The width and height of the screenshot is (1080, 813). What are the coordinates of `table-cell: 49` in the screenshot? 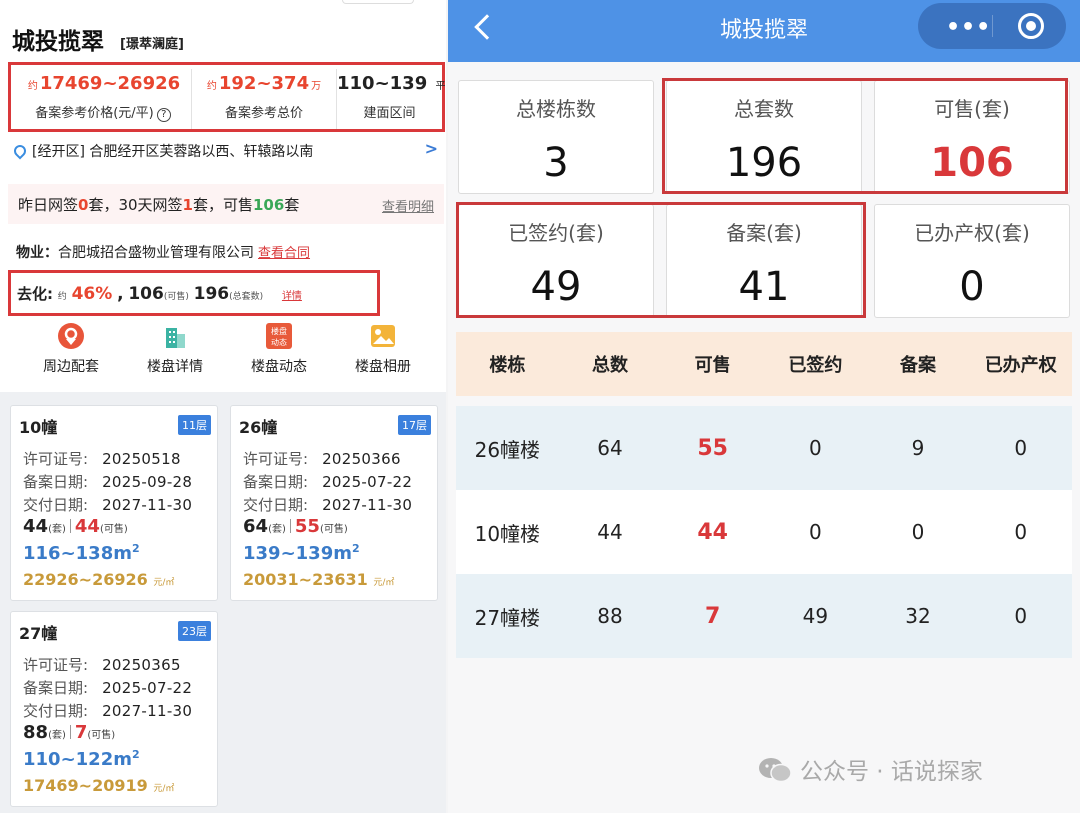 It's located at (815, 616).